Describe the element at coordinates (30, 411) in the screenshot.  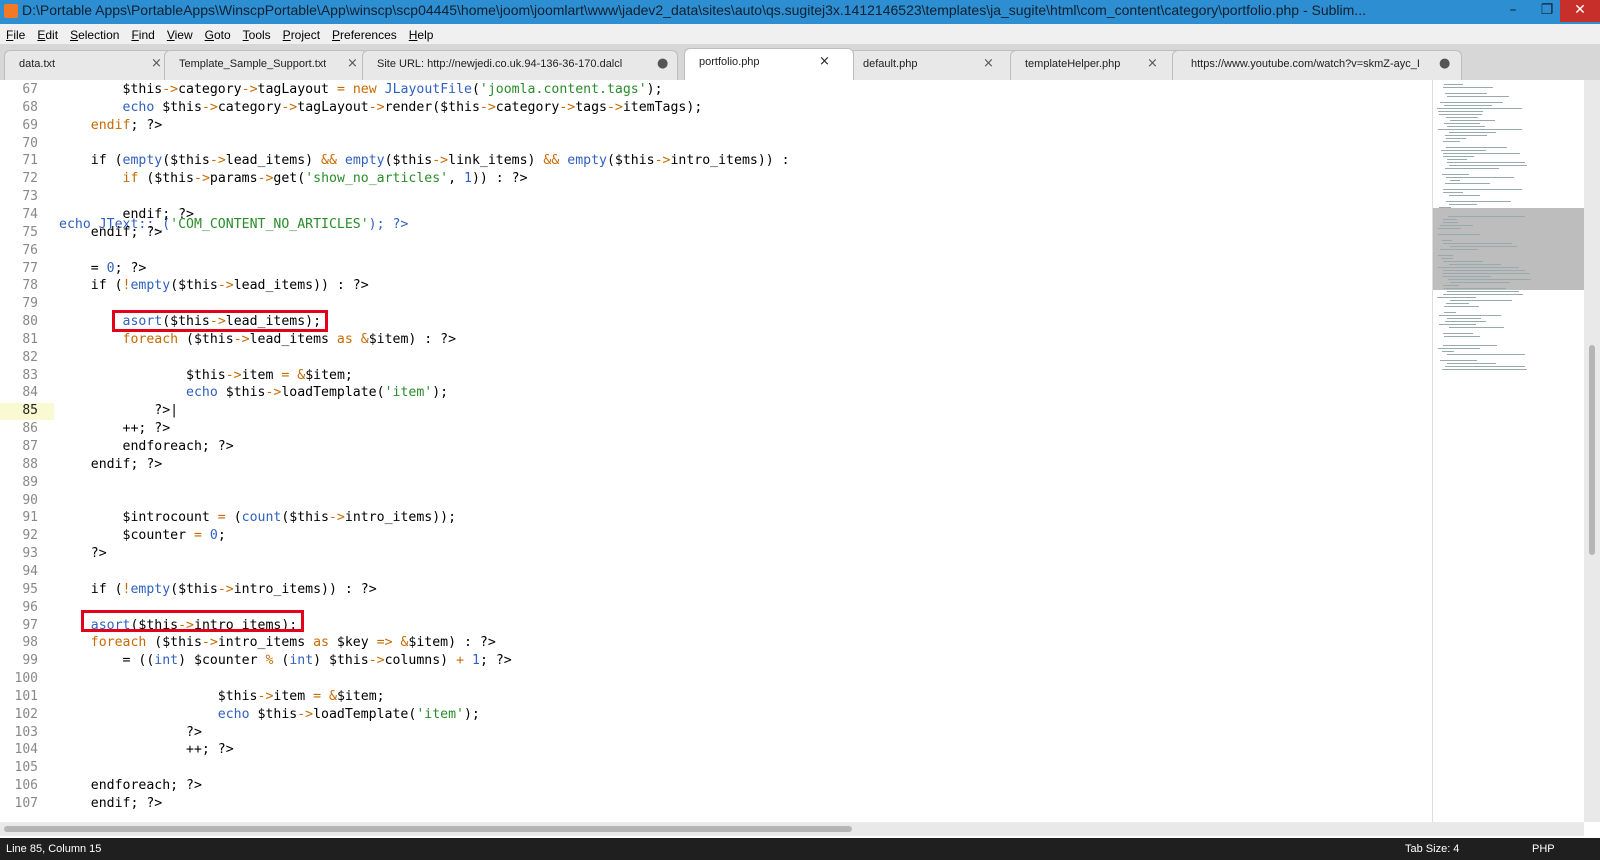
I see `line-number: 85` at that location.